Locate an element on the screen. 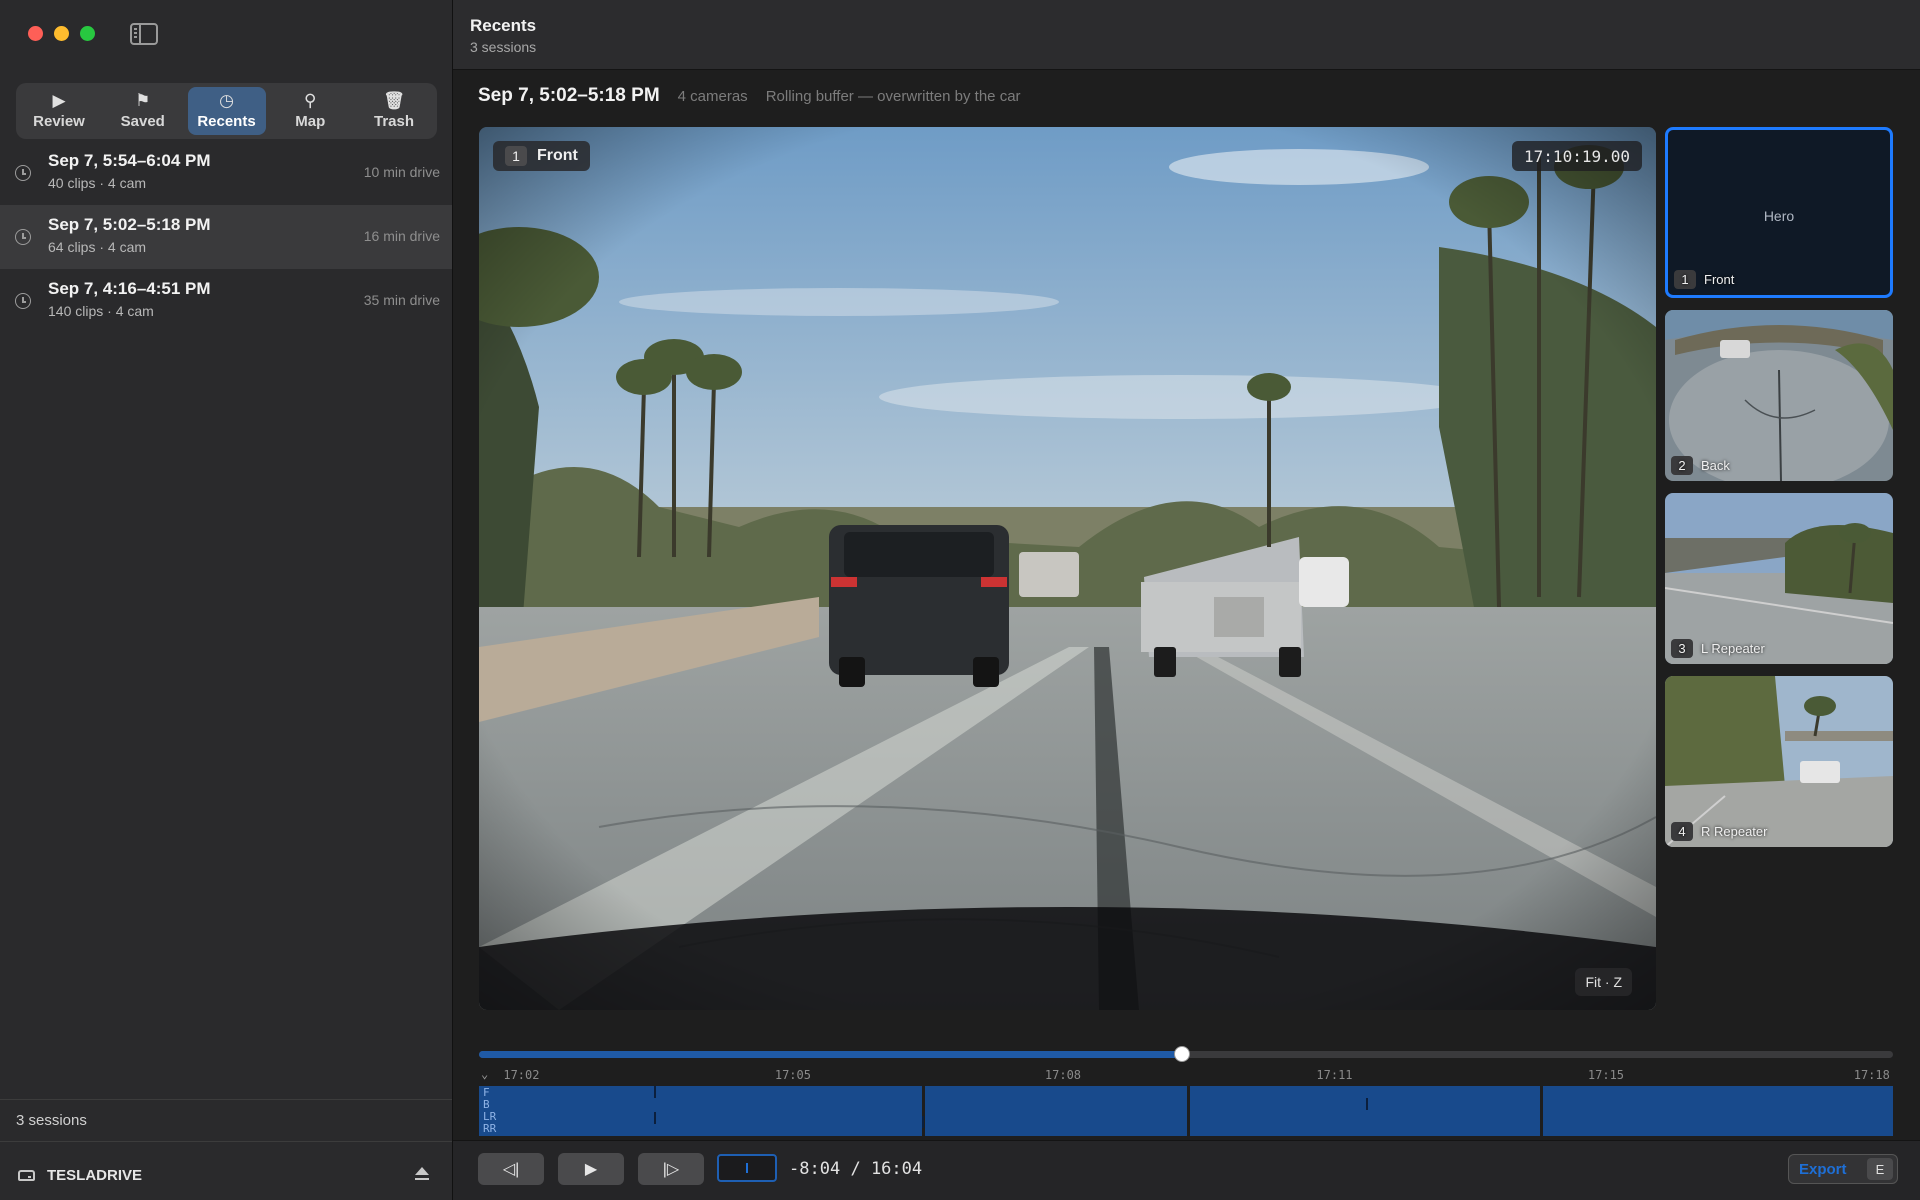 This screenshot has height=1200, width=1920. timeline-ticks: ⌄ 17:02 17:05 17:08 17:11 17:15 17:18 is located at coordinates (1186, 1075).